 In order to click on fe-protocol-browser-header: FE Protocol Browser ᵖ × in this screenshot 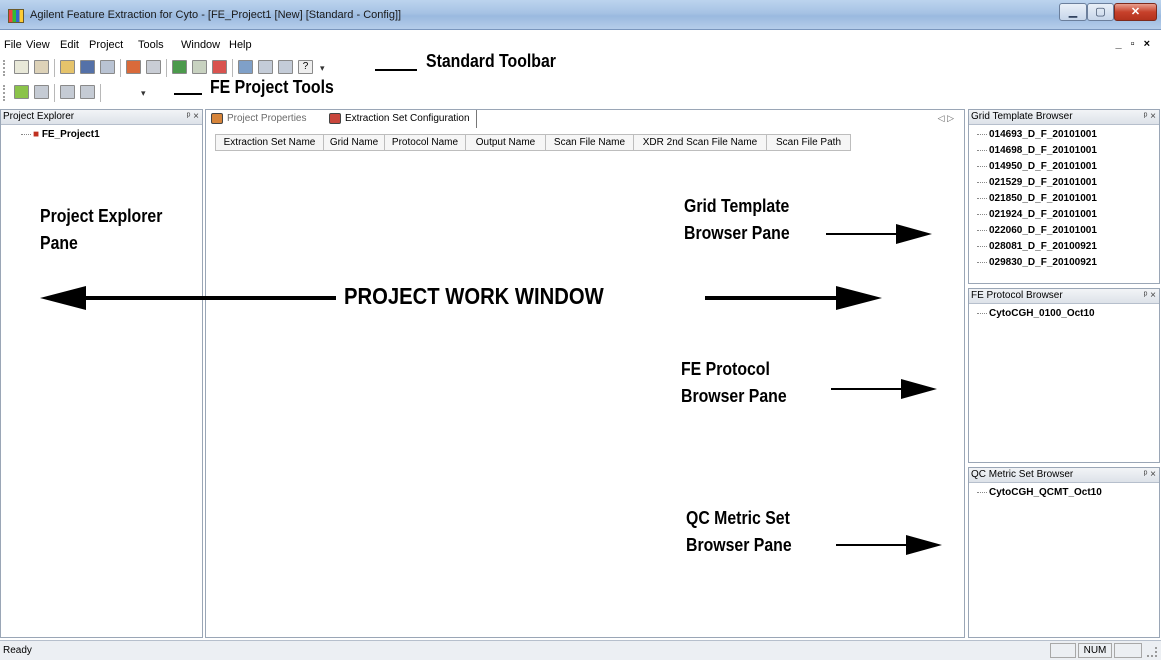, I will do `click(1064, 296)`.